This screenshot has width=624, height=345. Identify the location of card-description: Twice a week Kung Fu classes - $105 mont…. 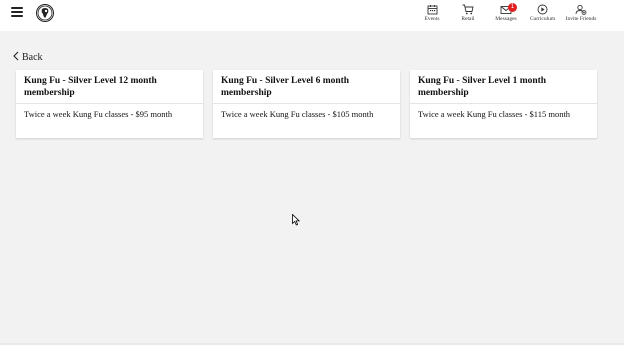
(297, 114).